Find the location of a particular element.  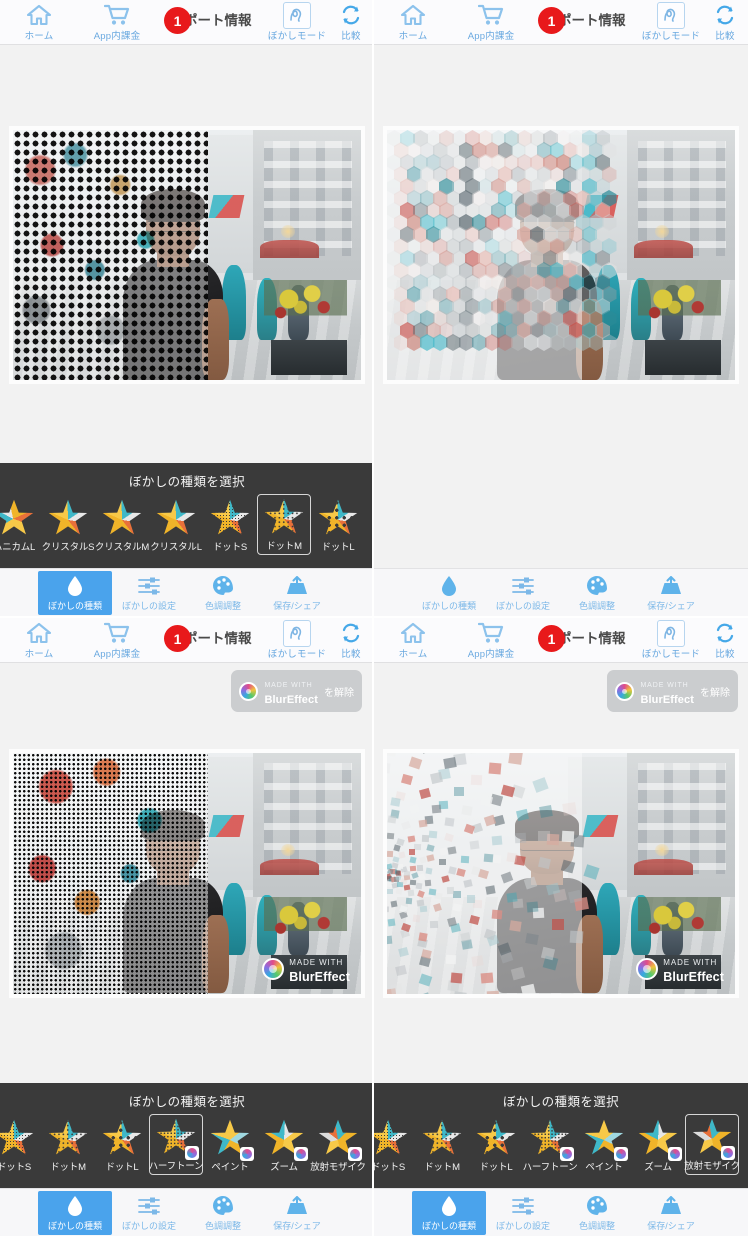

bottom-tabbar-1: ぼかしの種類 ぼかしの設定 色調調整 保存/シェア is located at coordinates (186, 592).